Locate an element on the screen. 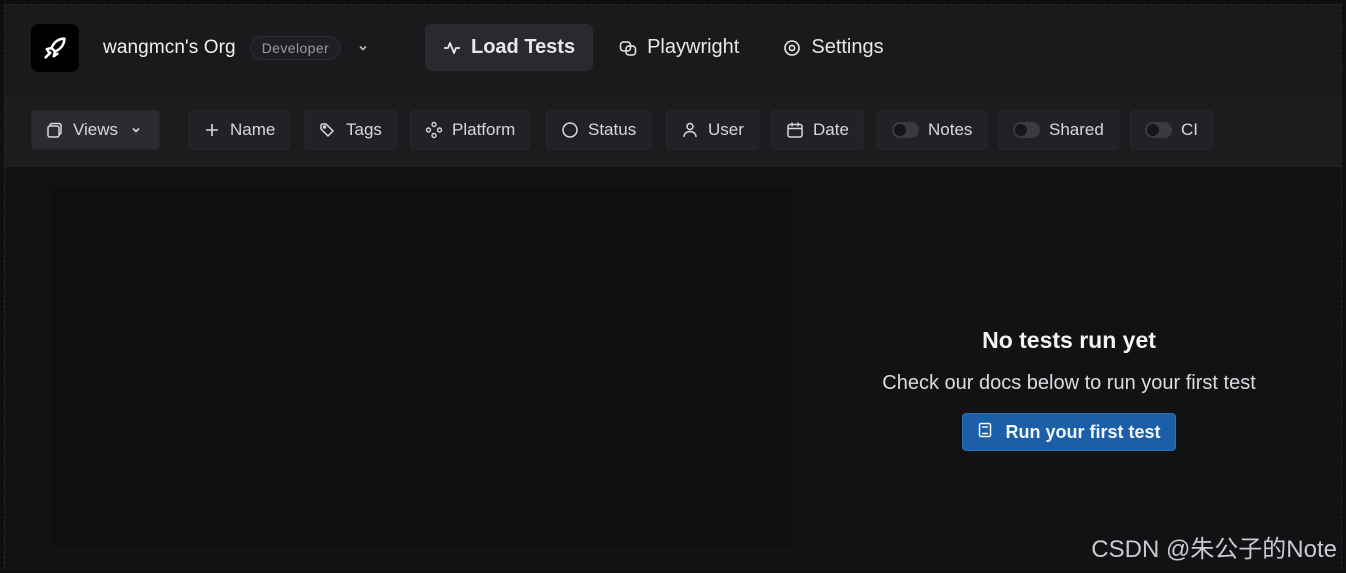 This screenshot has height=573, width=1346. filter-label: Tags is located at coordinates (364, 129).